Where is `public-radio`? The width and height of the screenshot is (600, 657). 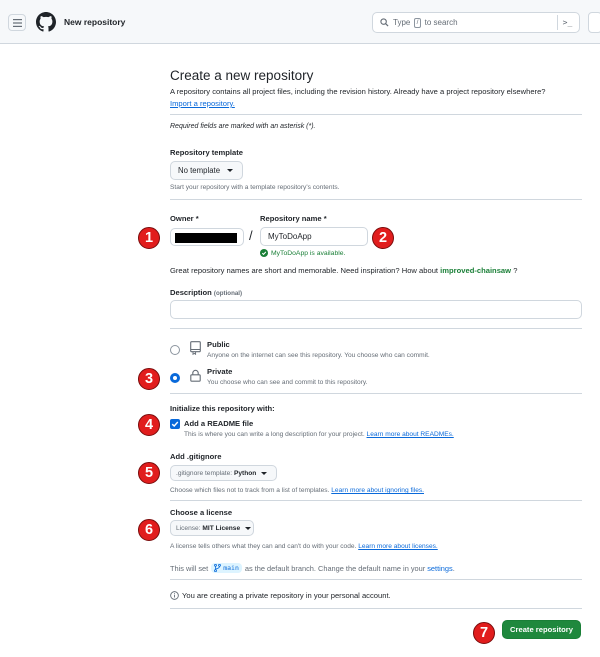 public-radio is located at coordinates (175, 350).